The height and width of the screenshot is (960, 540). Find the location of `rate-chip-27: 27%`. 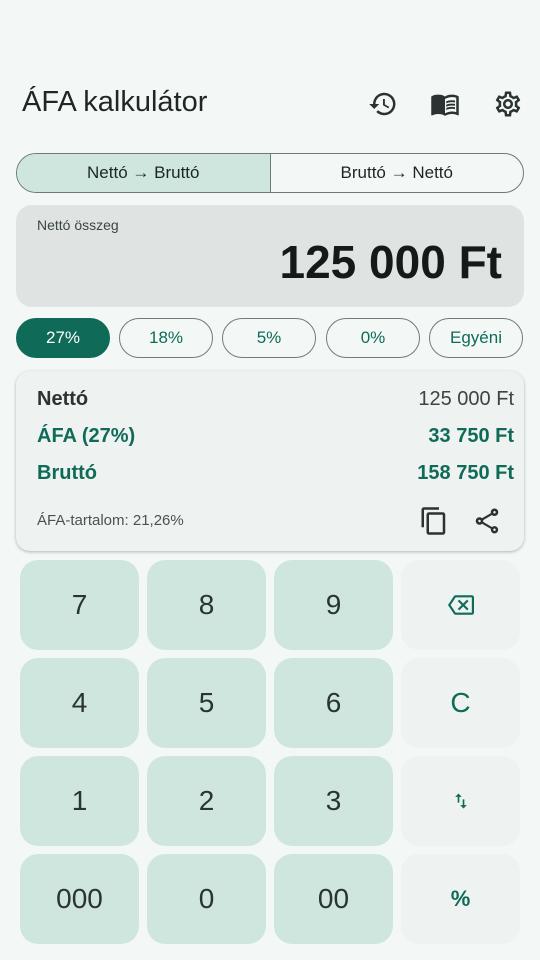

rate-chip-27: 27% is located at coordinates (63, 338).